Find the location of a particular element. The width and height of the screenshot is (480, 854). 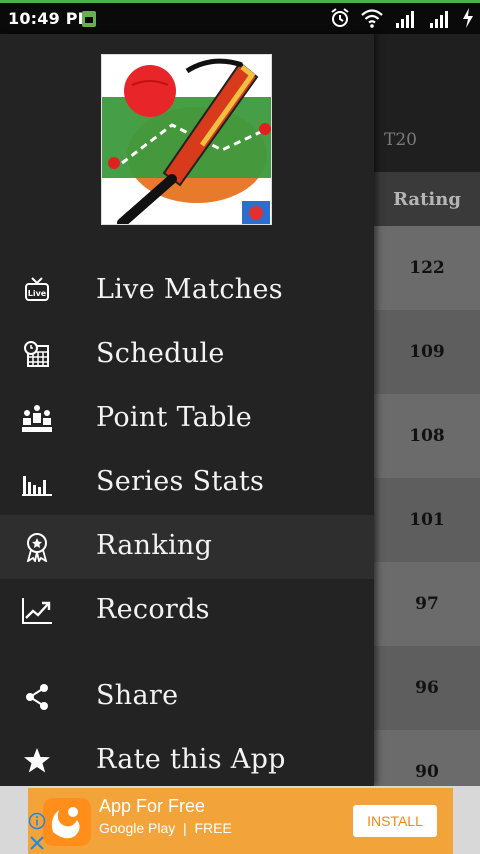

rating-column-header: Rating is located at coordinates (427, 199).